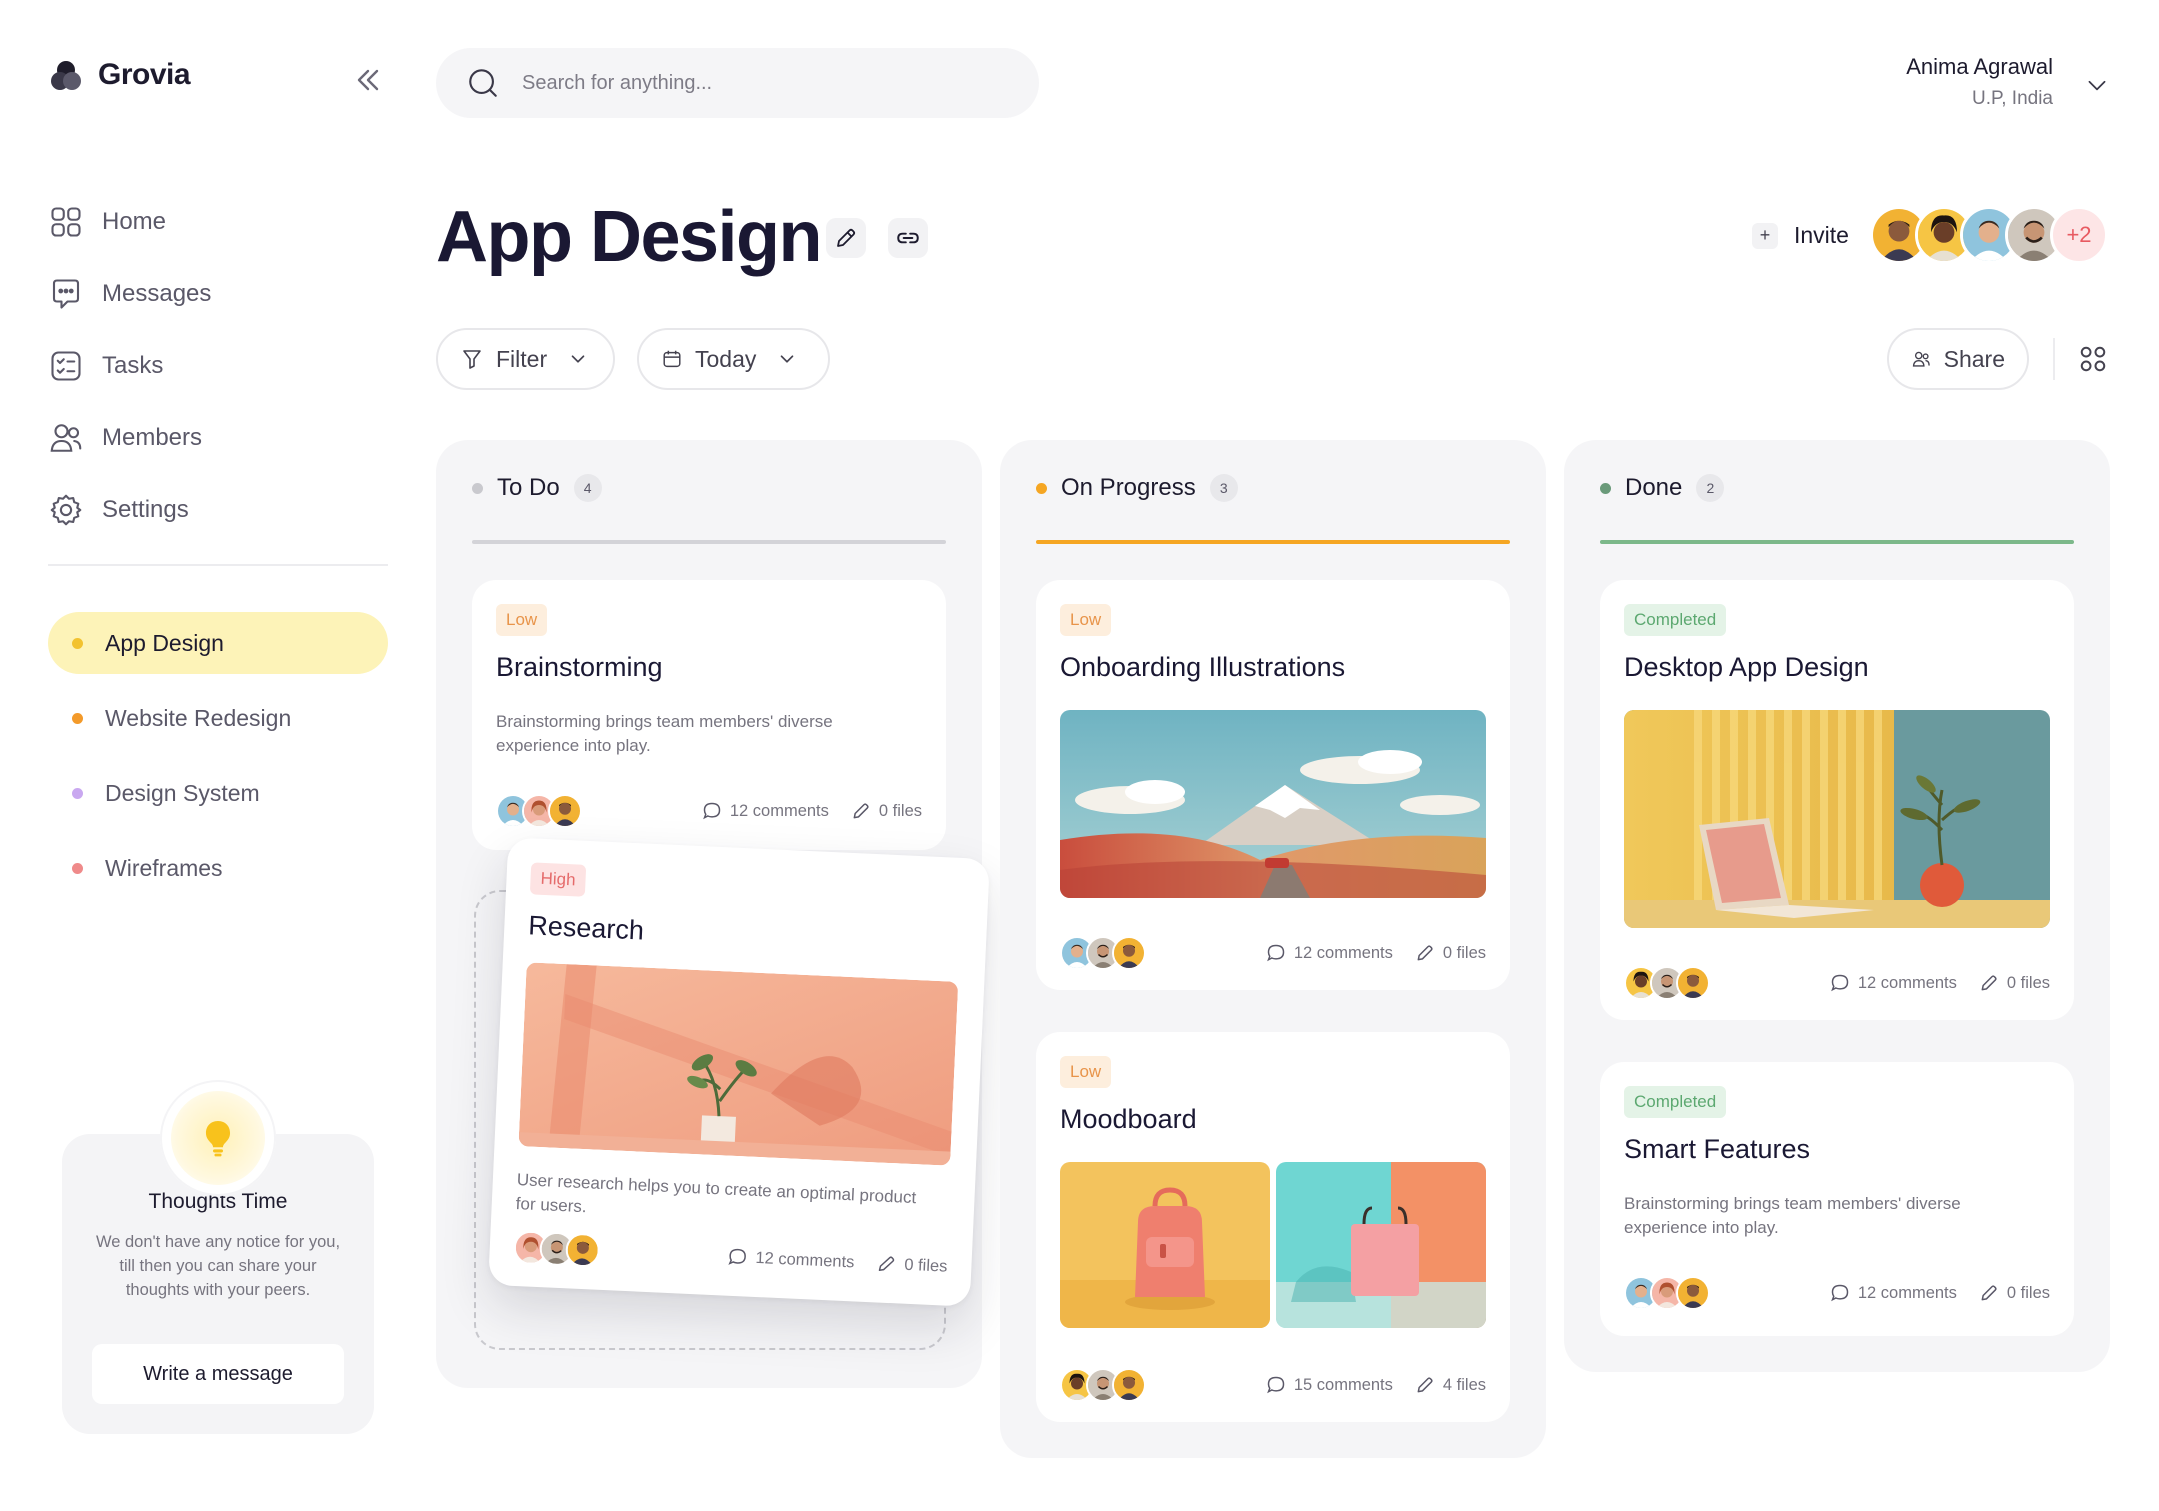  Describe the element at coordinates (1128, 487) in the screenshot. I see `column-title: On Progress` at that location.